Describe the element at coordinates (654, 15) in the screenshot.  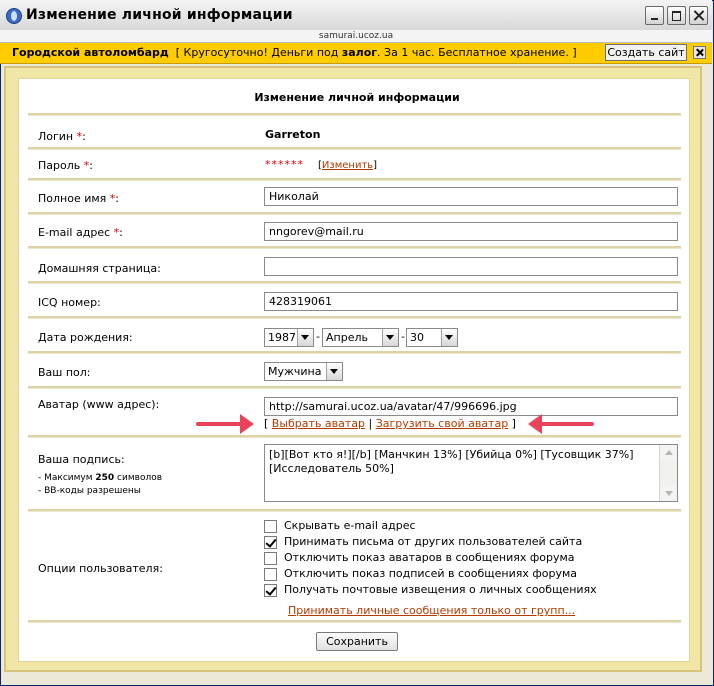
I see `minimize-icon` at that location.